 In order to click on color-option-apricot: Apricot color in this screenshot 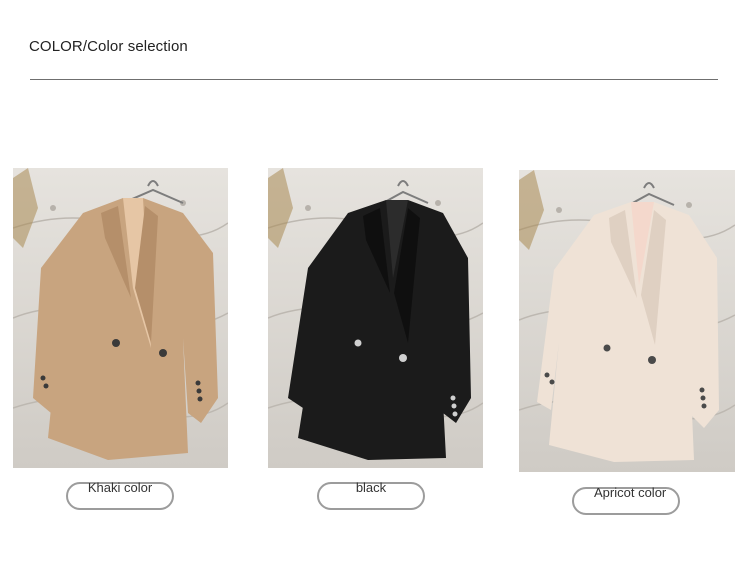, I will do `click(626, 500)`.